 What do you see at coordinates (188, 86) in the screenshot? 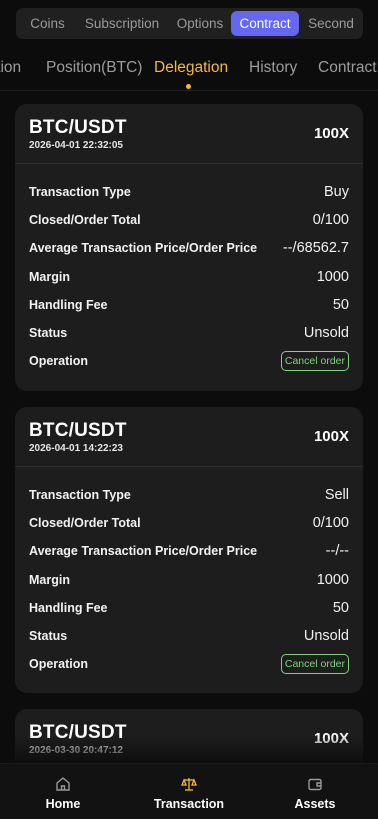
I see `active-tab-indicator` at bounding box center [188, 86].